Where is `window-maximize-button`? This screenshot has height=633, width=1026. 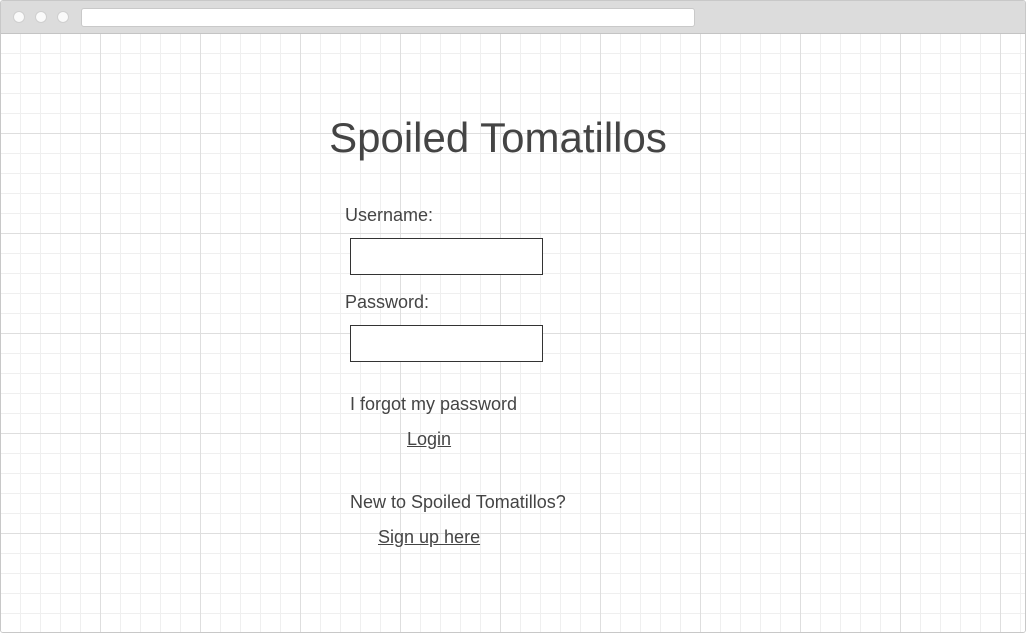 window-maximize-button is located at coordinates (63, 17).